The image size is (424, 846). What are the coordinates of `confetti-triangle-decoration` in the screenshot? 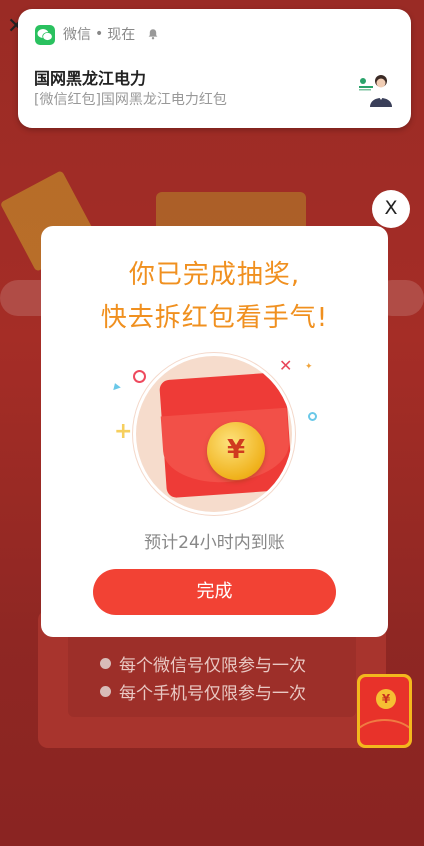 It's located at (116, 386).